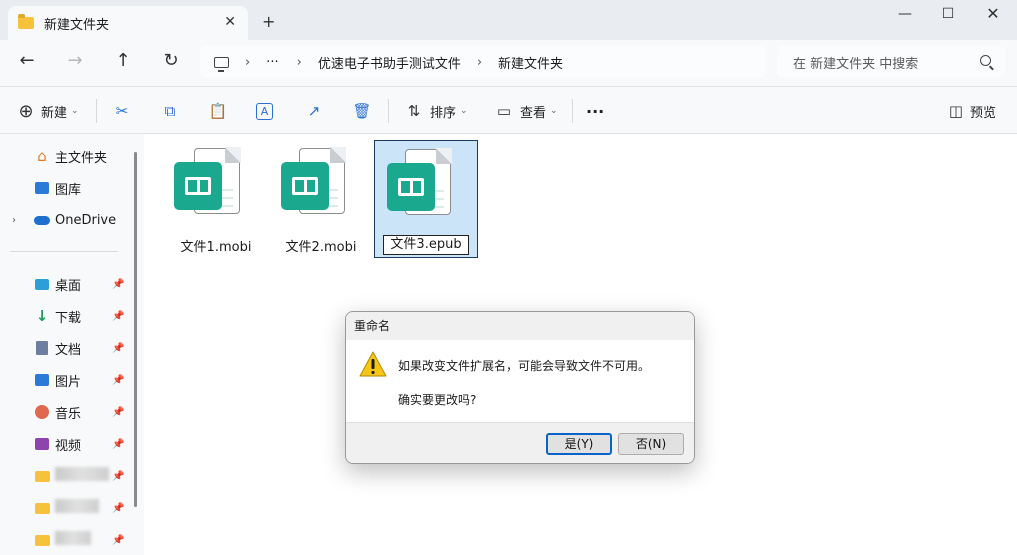 The height and width of the screenshot is (555, 1017). Describe the element at coordinates (520, 381) in the screenshot. I see `dialog-body: 如果改变文件扩展名，可能会导致文件不可用。 确实要更改吗?` at that location.